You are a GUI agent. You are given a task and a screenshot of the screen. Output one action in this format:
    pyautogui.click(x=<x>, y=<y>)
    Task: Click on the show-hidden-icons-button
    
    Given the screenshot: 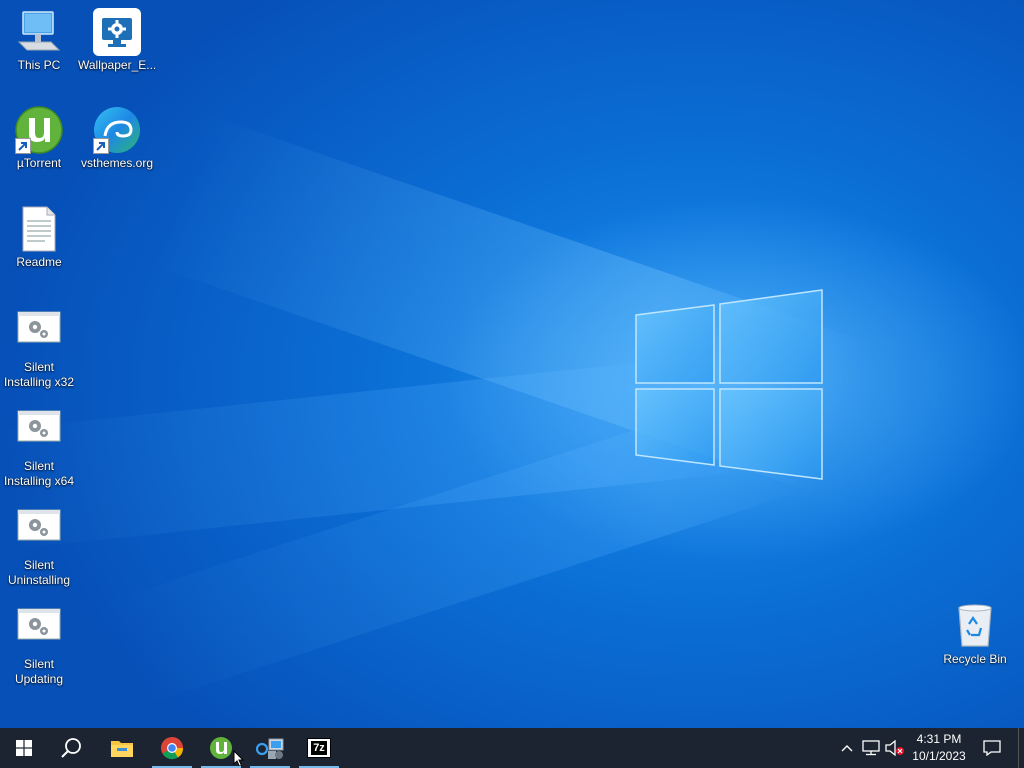 What is the action you would take?
    pyautogui.click(x=847, y=748)
    